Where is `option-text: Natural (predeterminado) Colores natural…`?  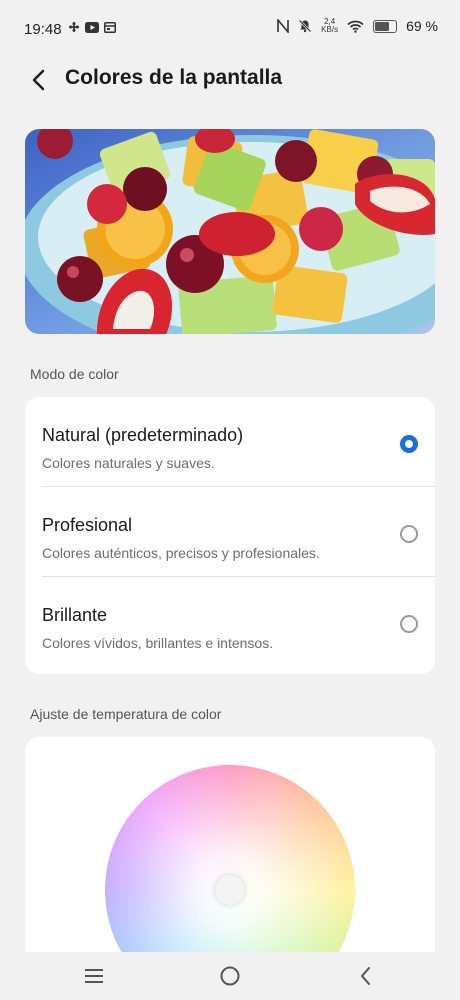
option-text: Natural (predeterminado) Colores natural… is located at coordinates (142, 448).